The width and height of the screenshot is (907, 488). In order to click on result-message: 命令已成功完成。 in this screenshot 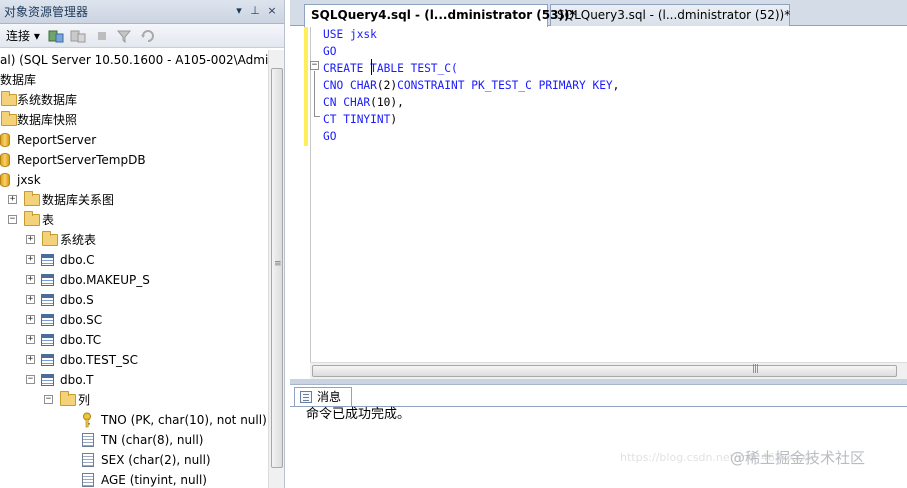, I will do `click(358, 414)`.